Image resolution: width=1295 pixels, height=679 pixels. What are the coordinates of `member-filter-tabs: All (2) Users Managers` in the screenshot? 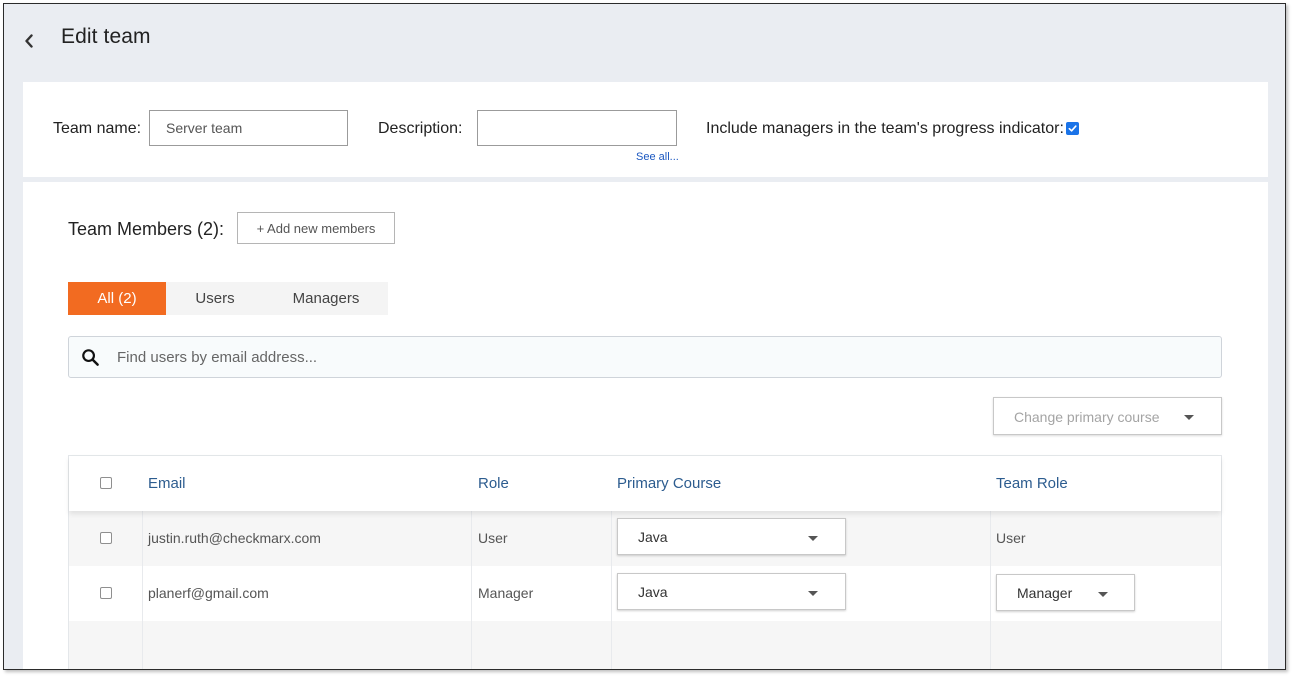 It's located at (228, 298).